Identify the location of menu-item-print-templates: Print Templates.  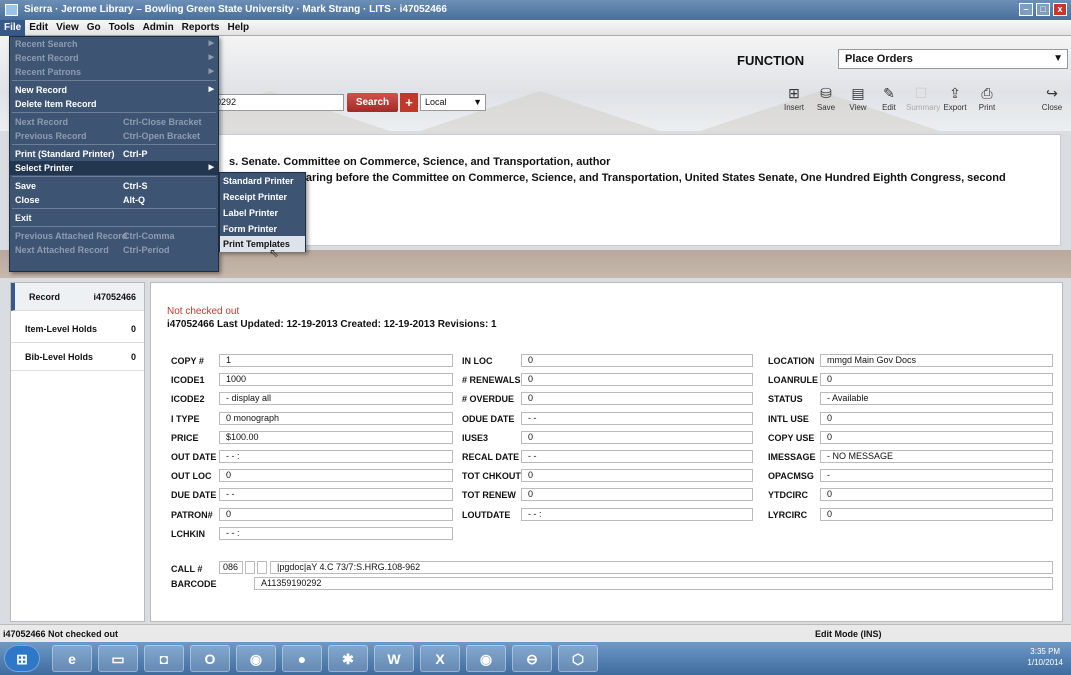
(262, 244).